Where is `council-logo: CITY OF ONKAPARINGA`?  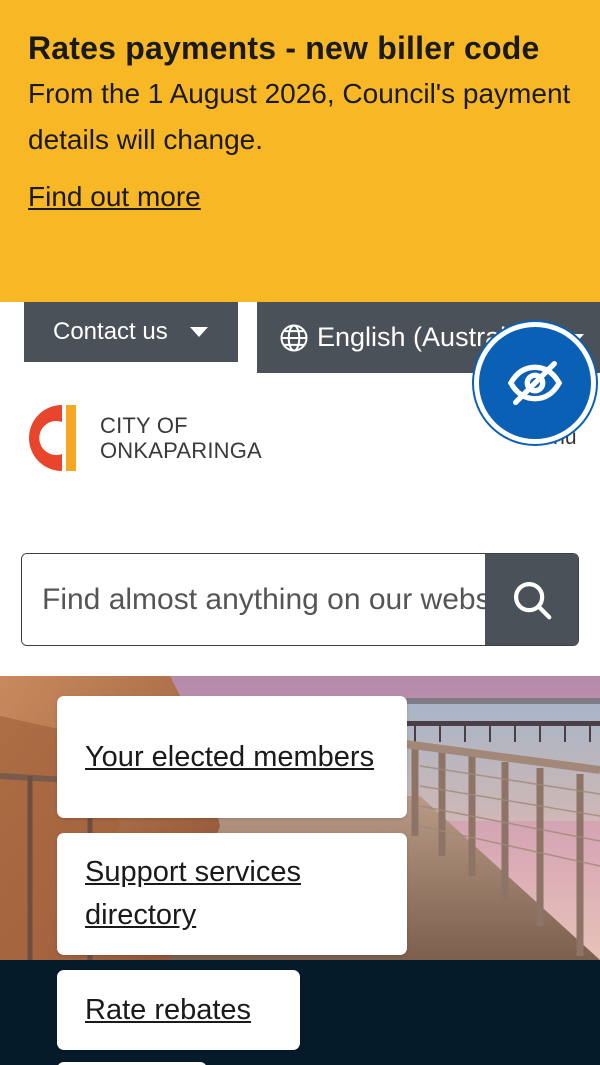 council-logo: CITY OF ONKAPARINGA is located at coordinates (148, 438).